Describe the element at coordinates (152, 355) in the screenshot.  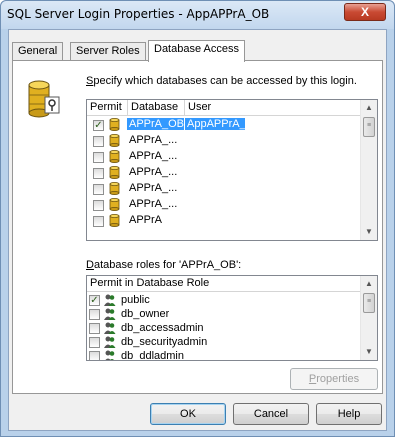
I see `role-name: db_ddladmin` at that location.